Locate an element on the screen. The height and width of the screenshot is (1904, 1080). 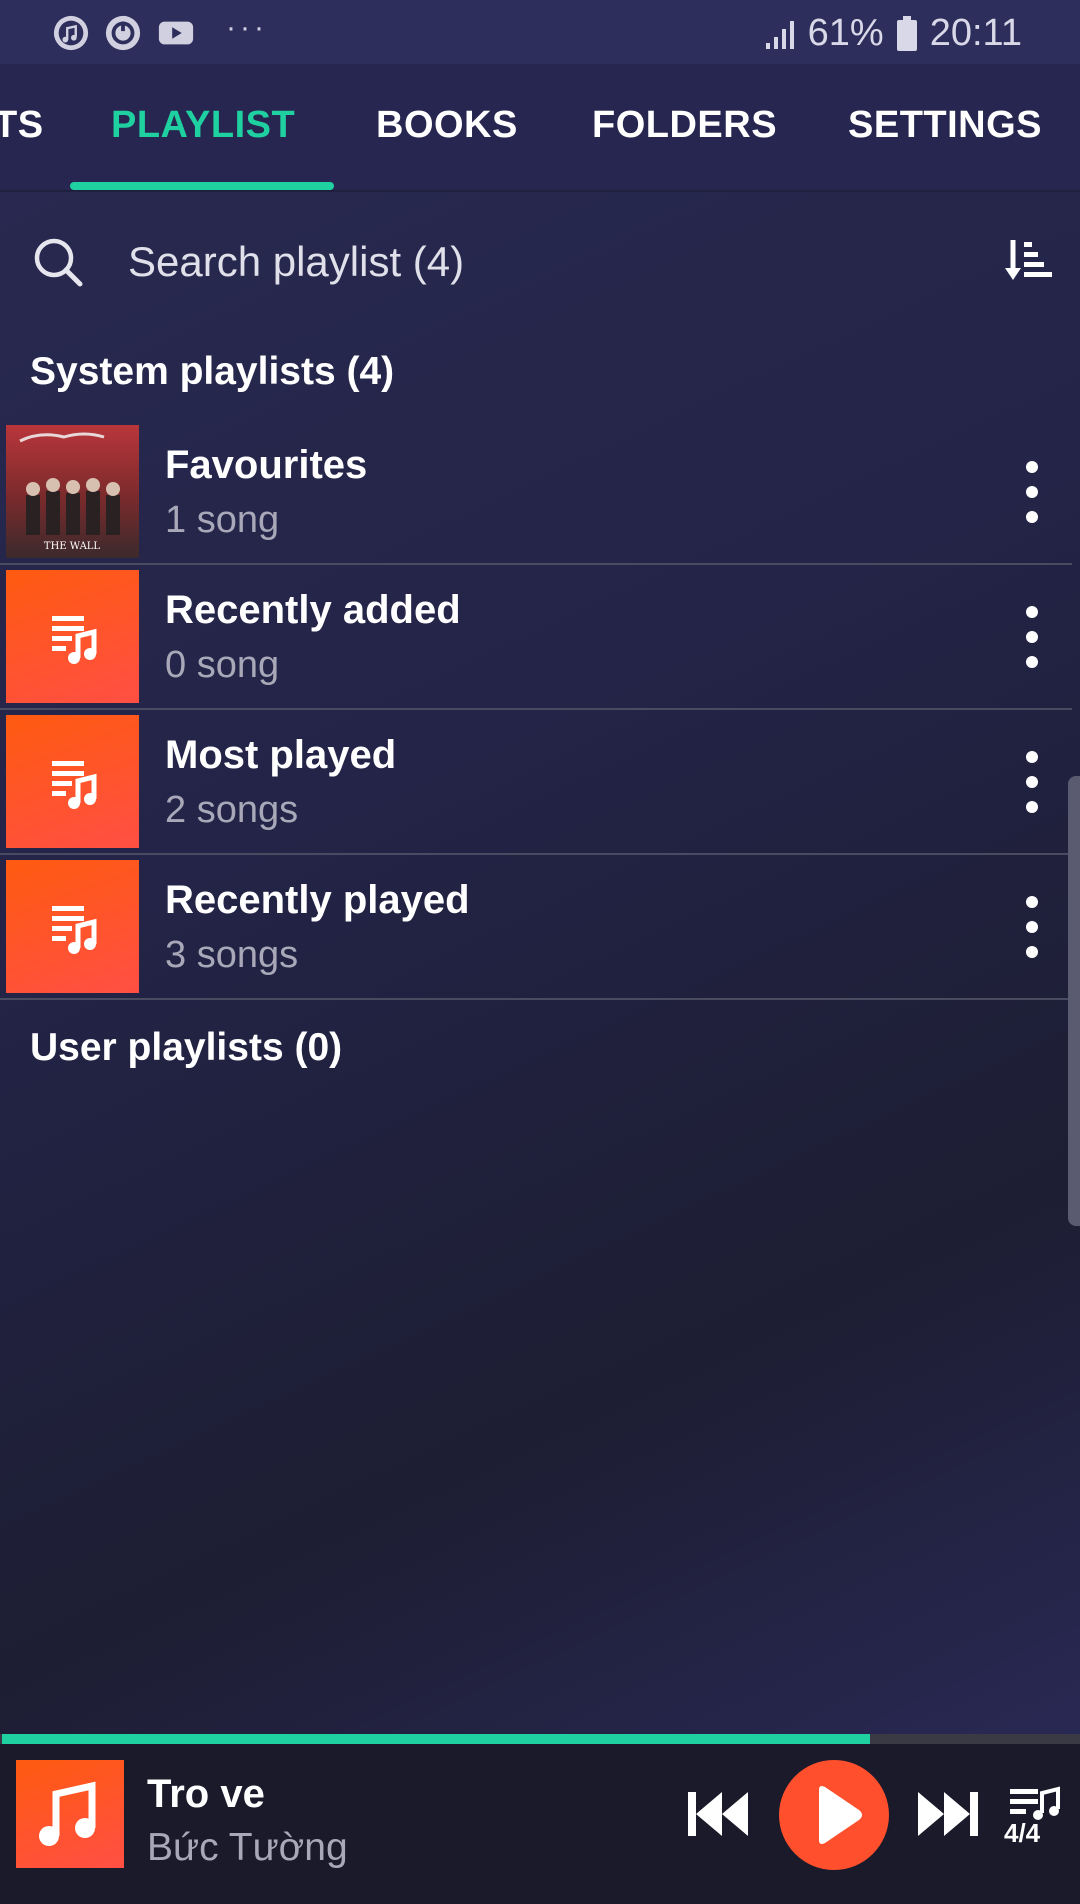
tab-bar: TS PLAYLIST BOOKS FOLDERS SETTINGS is located at coordinates (540, 127).